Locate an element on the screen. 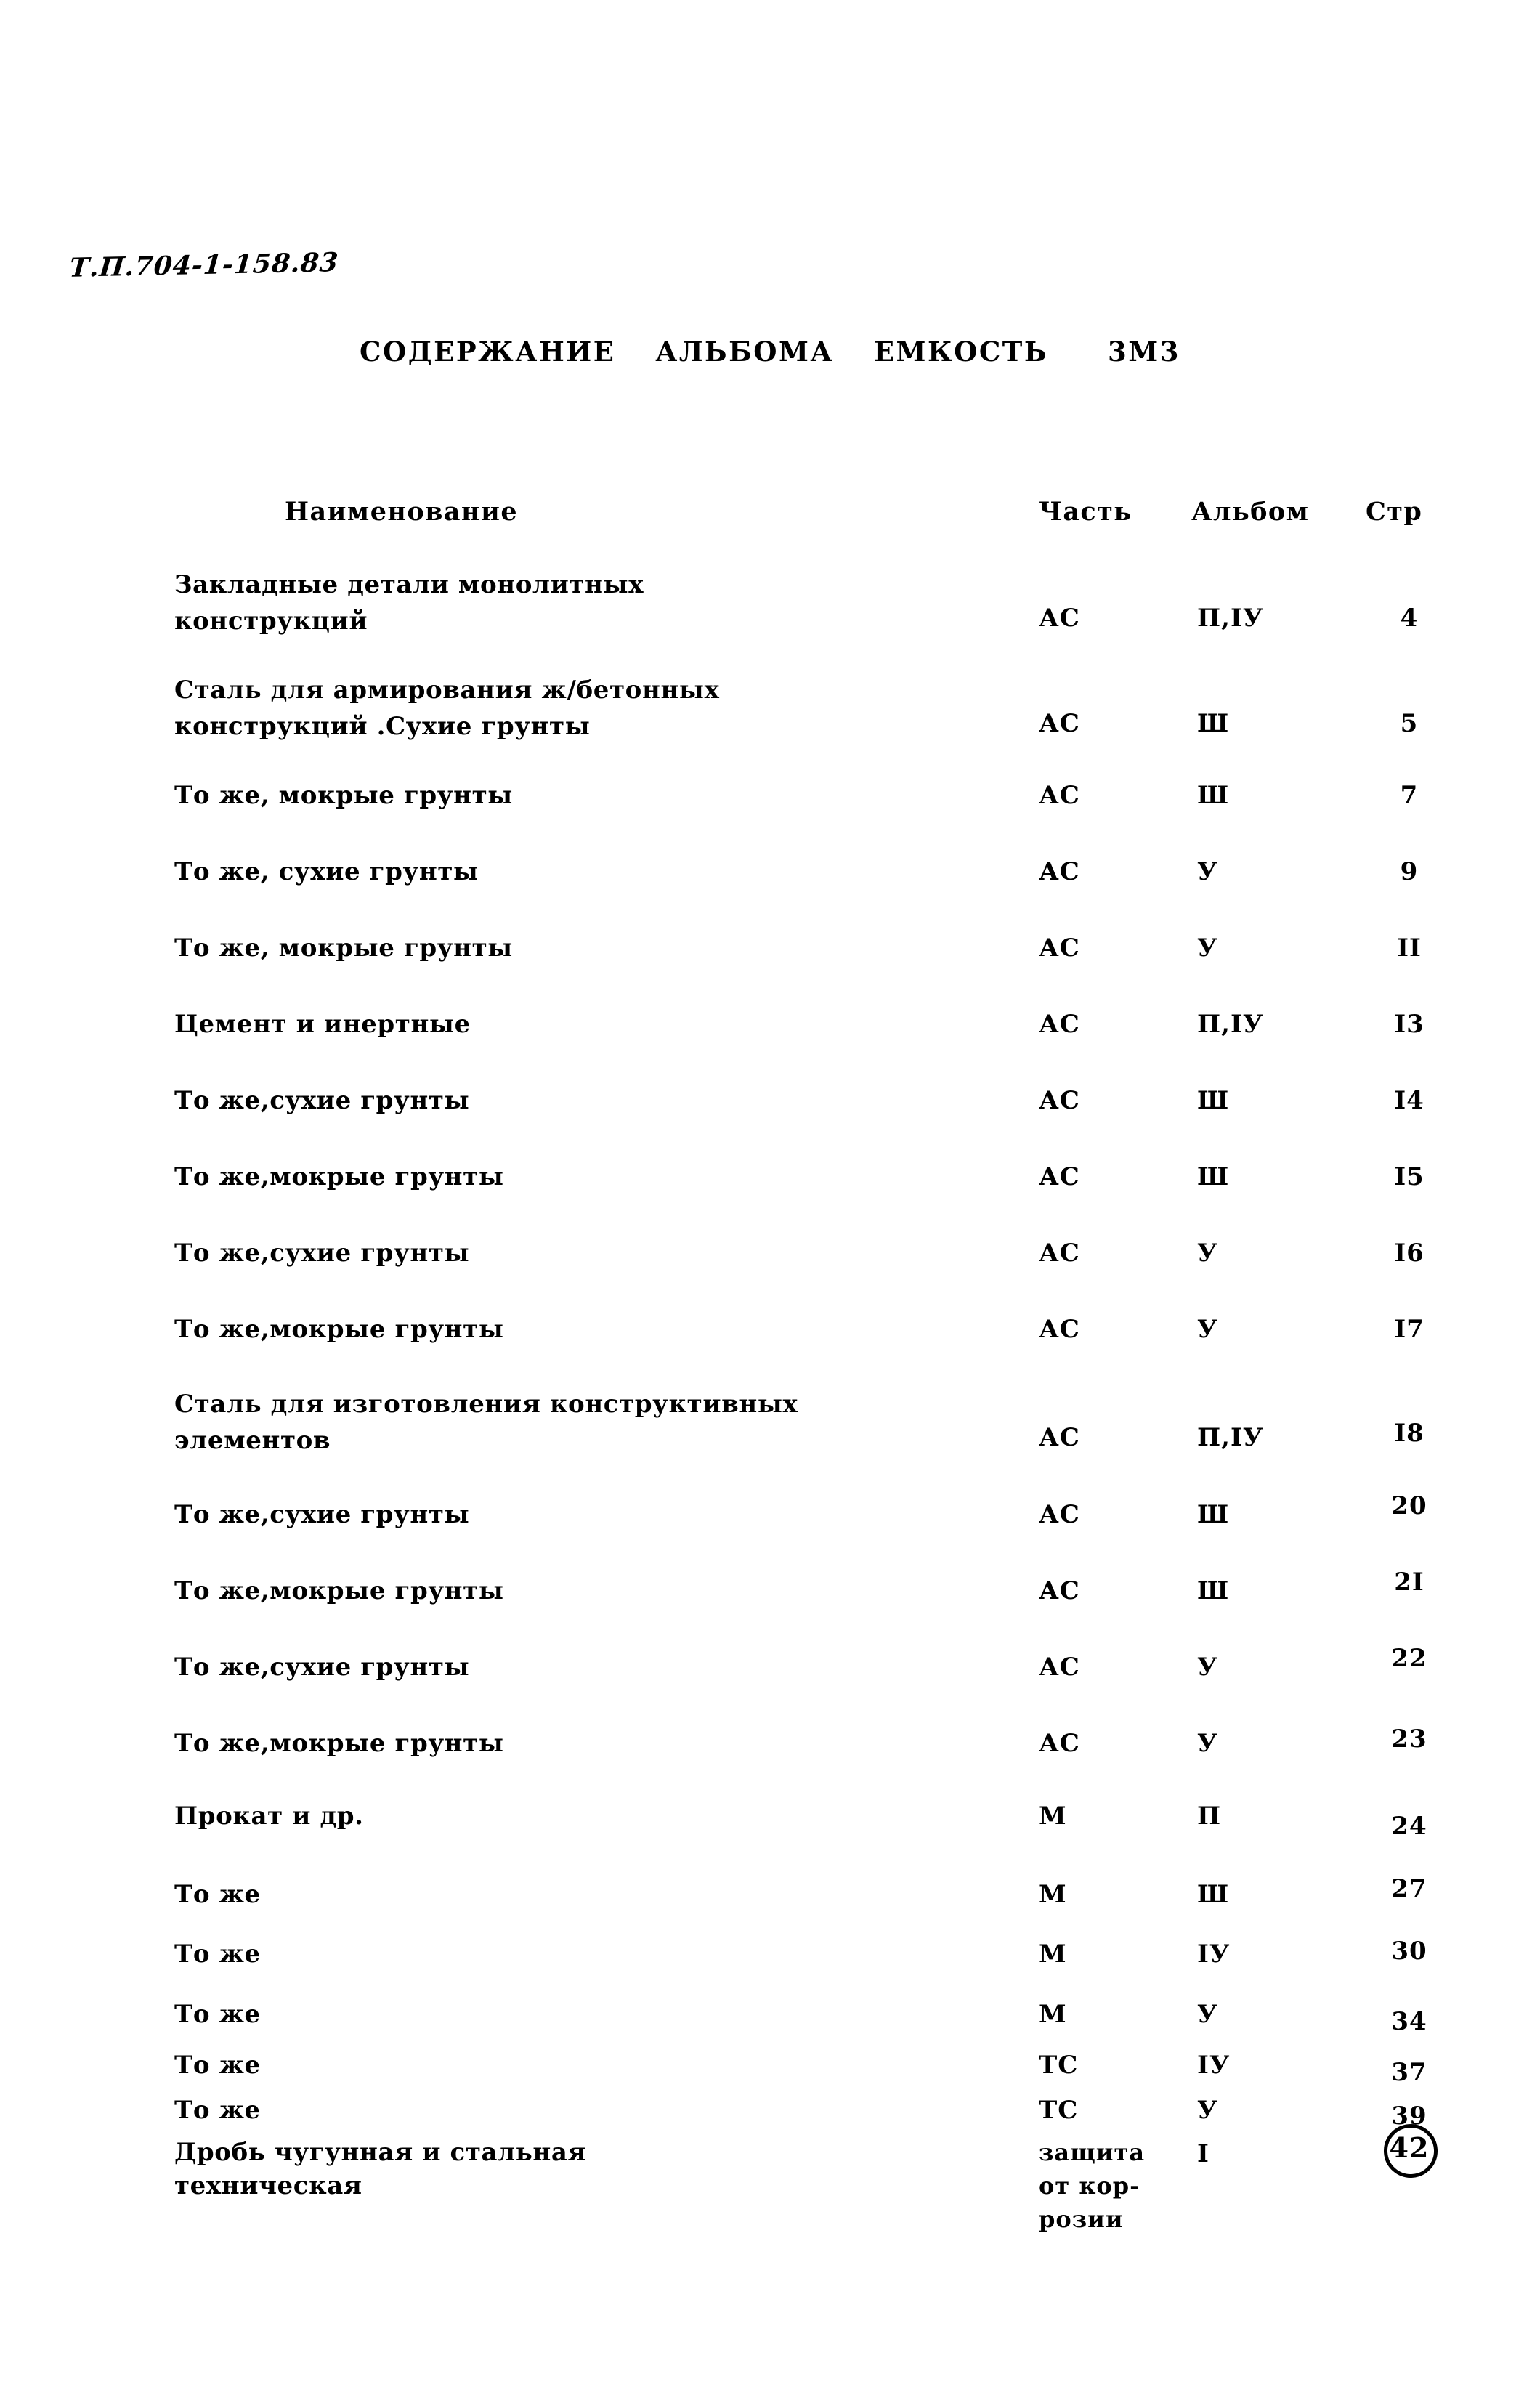 The image size is (1540, 2403). row-page: 42 is located at coordinates (1409, 2149).